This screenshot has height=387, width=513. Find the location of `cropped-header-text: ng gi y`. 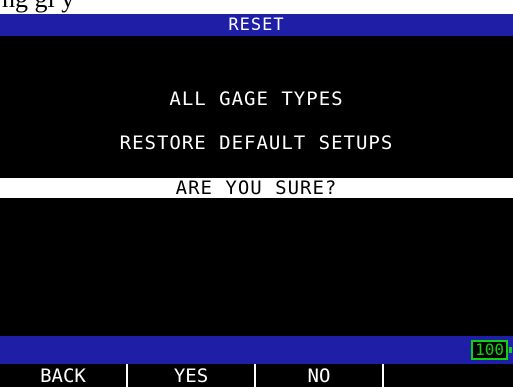

cropped-header-text: ng gi y is located at coordinates (256, 7).